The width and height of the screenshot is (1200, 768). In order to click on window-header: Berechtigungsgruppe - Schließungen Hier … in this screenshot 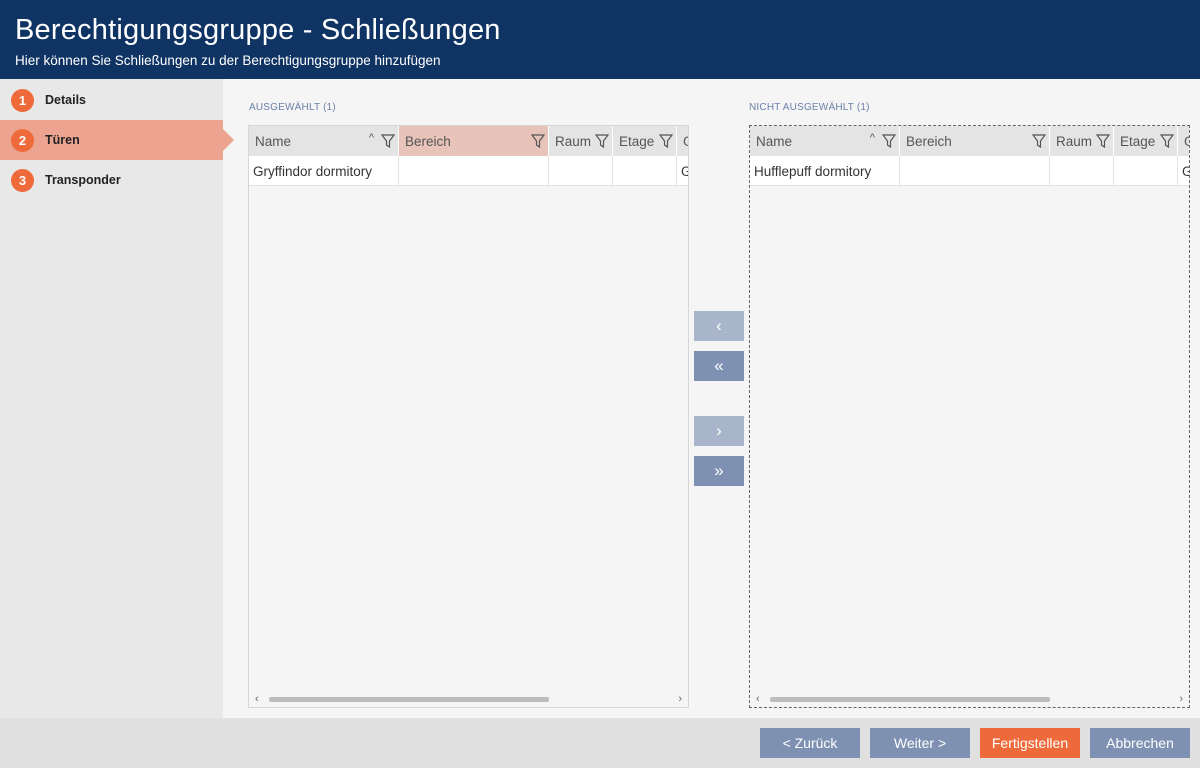, I will do `click(600, 39)`.